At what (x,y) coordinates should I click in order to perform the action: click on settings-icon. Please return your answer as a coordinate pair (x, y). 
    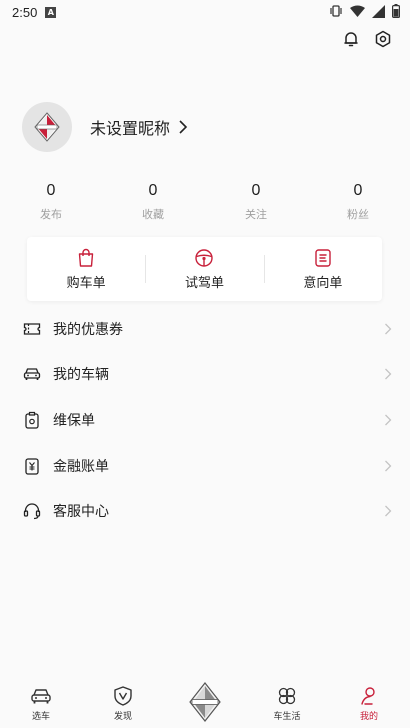
    Looking at the image, I should click on (383, 39).